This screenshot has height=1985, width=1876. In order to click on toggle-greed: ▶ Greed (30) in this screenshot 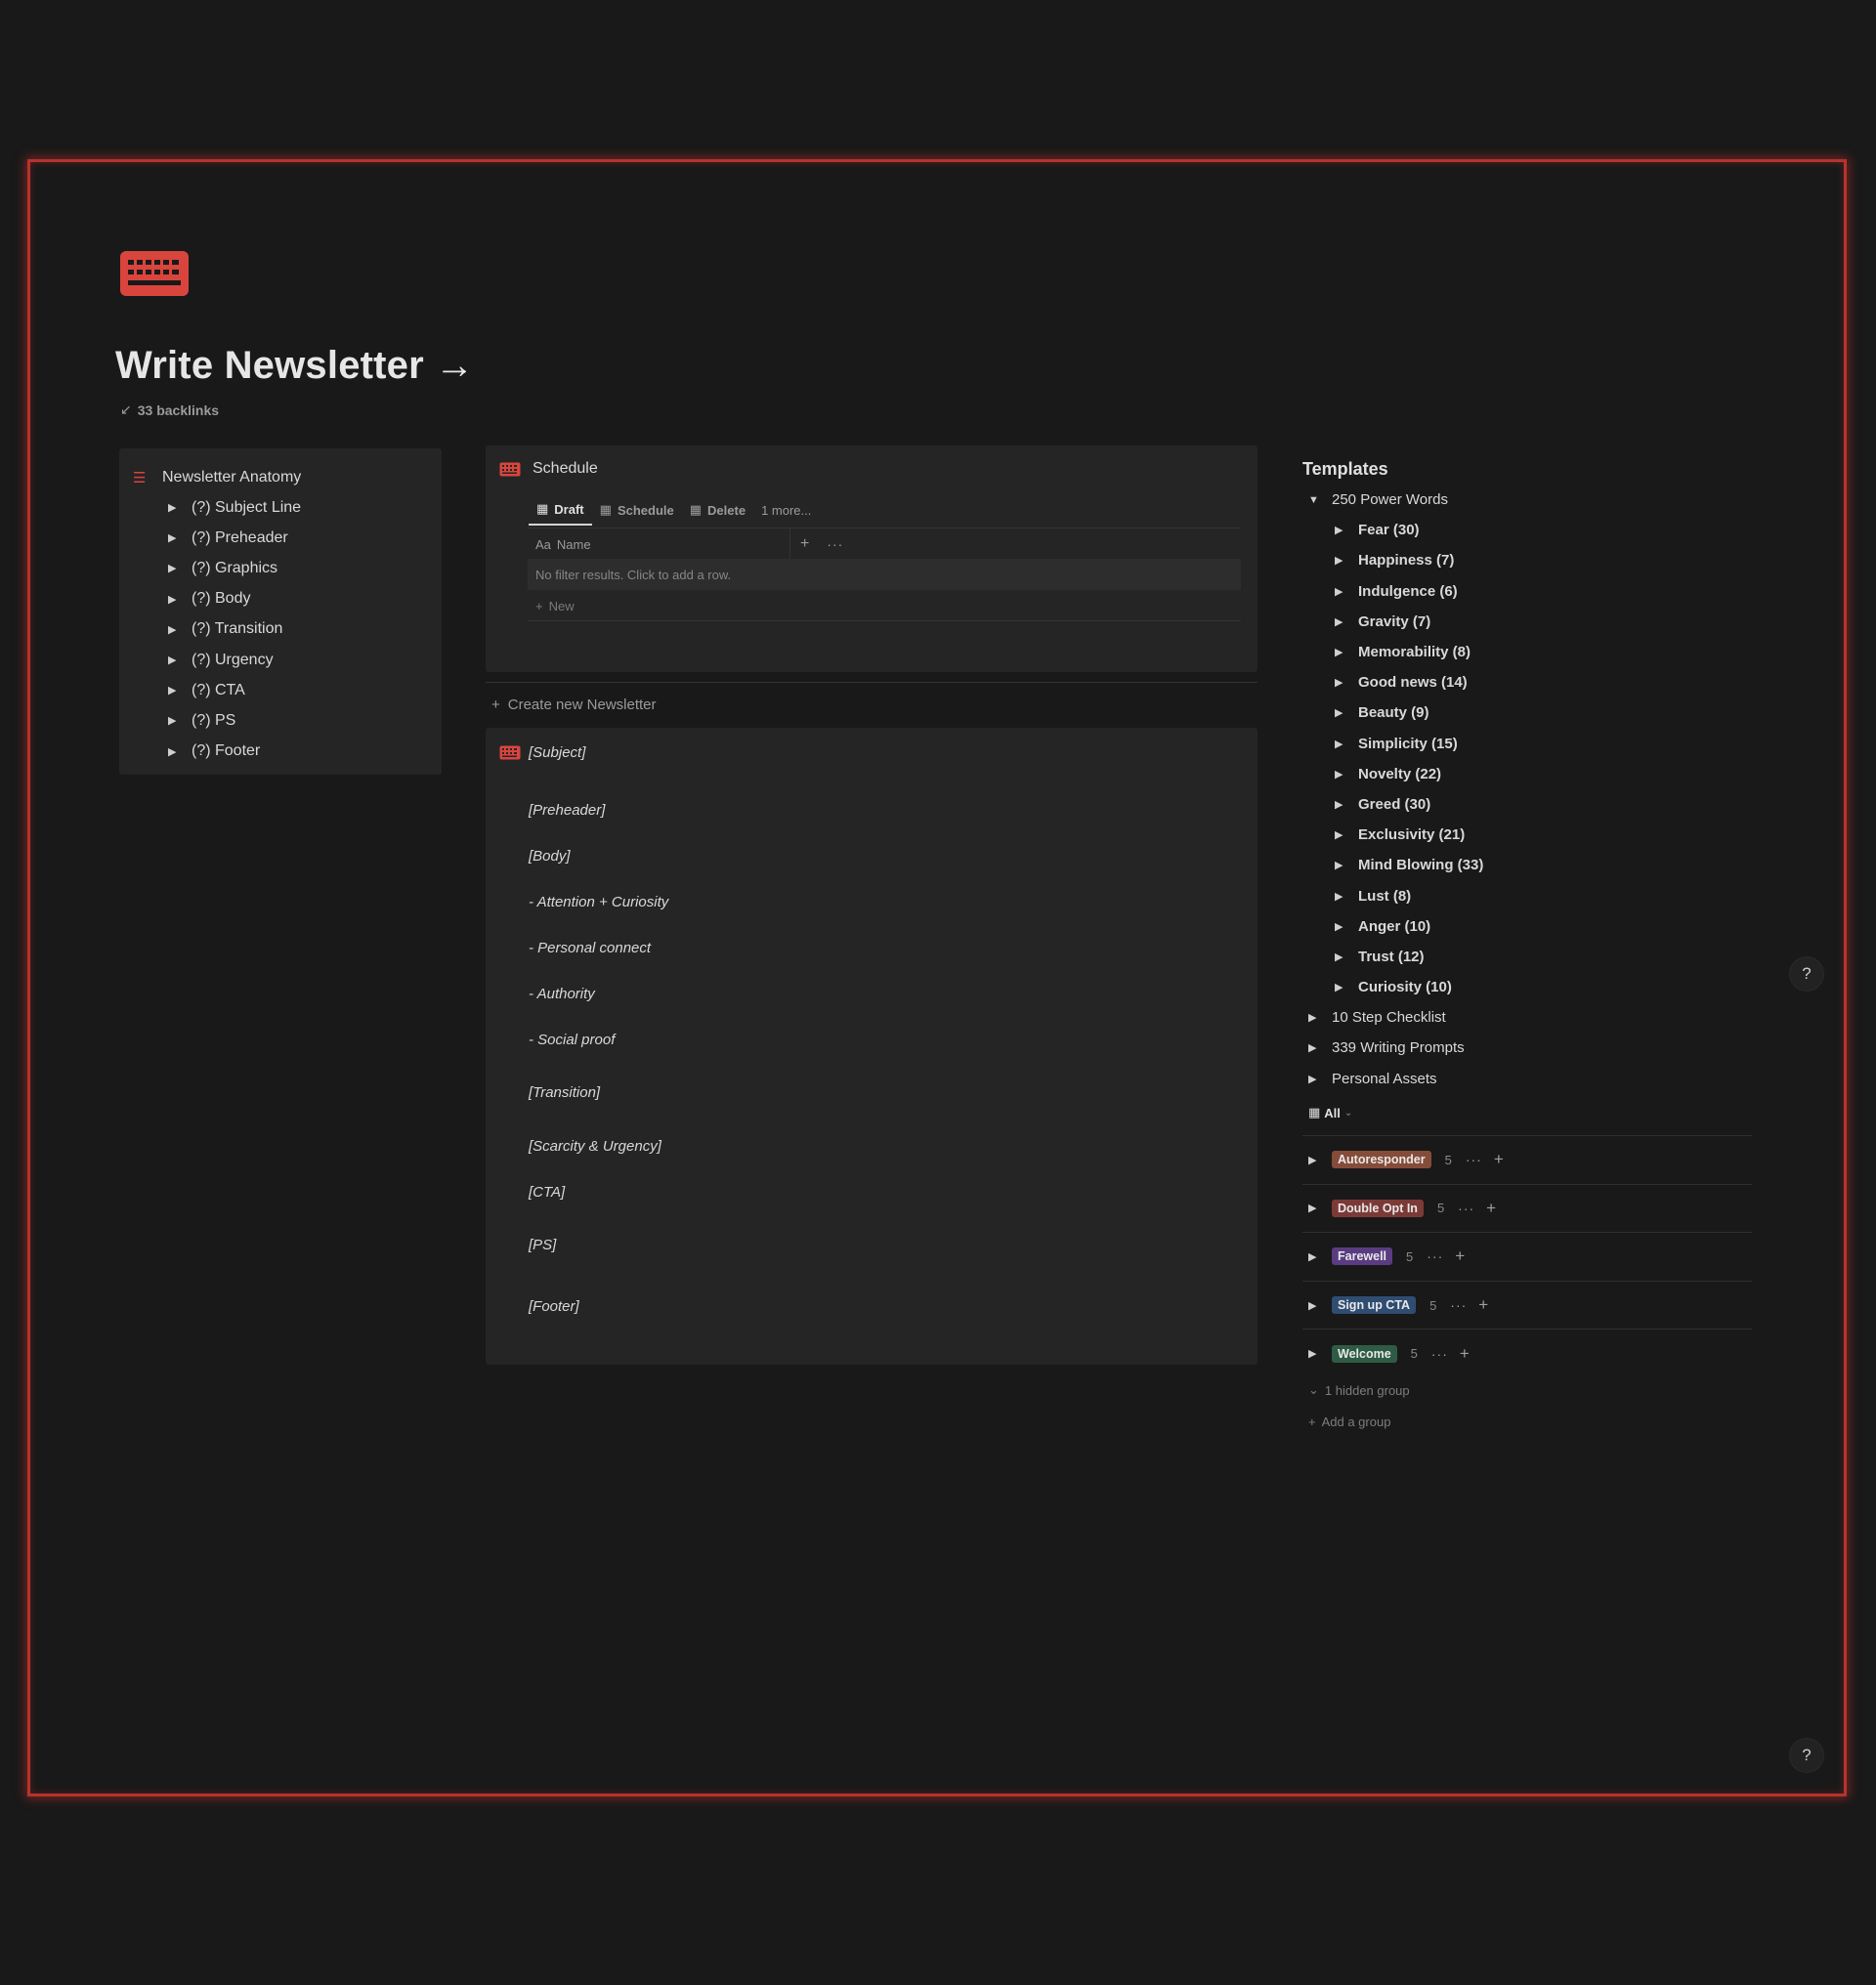, I will do `click(1527, 805)`.